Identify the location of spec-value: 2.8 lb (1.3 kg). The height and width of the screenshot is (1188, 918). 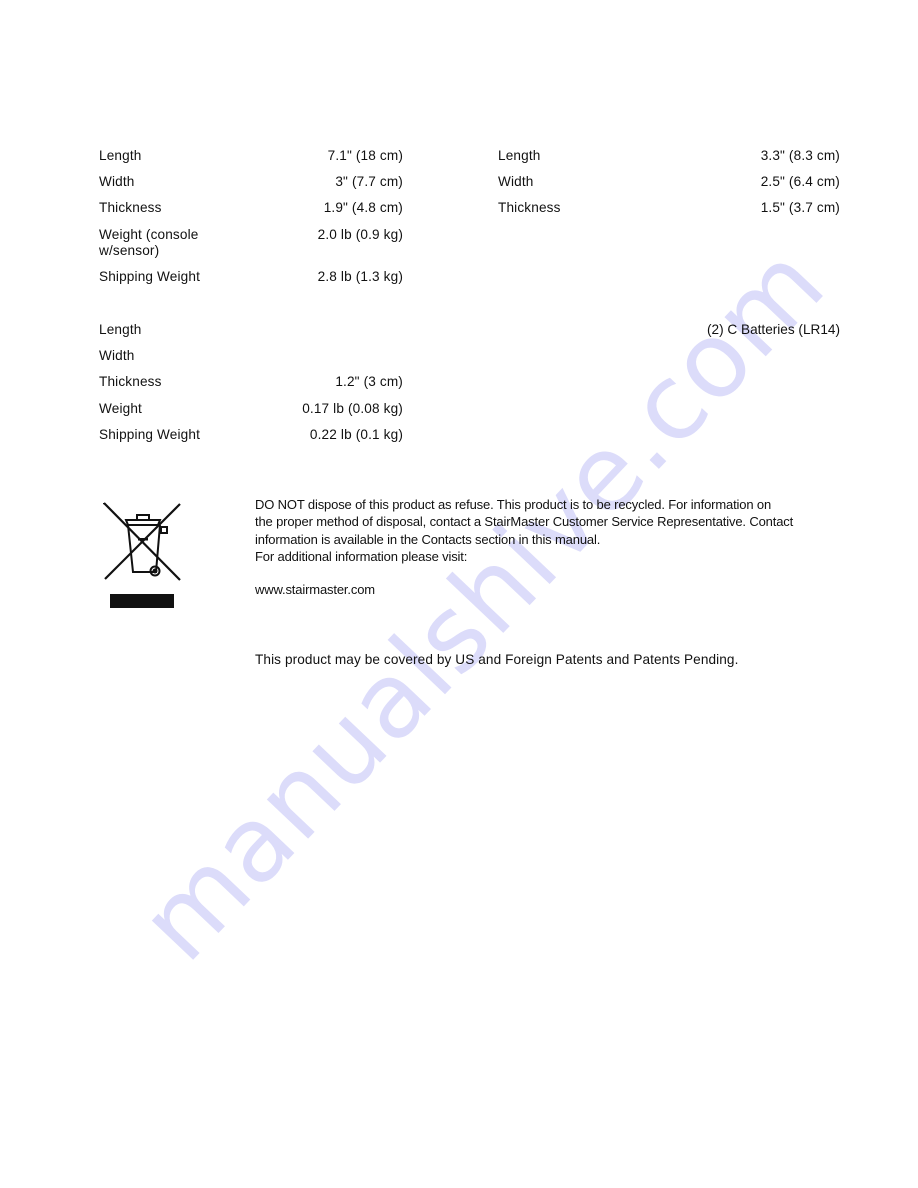
(360, 276).